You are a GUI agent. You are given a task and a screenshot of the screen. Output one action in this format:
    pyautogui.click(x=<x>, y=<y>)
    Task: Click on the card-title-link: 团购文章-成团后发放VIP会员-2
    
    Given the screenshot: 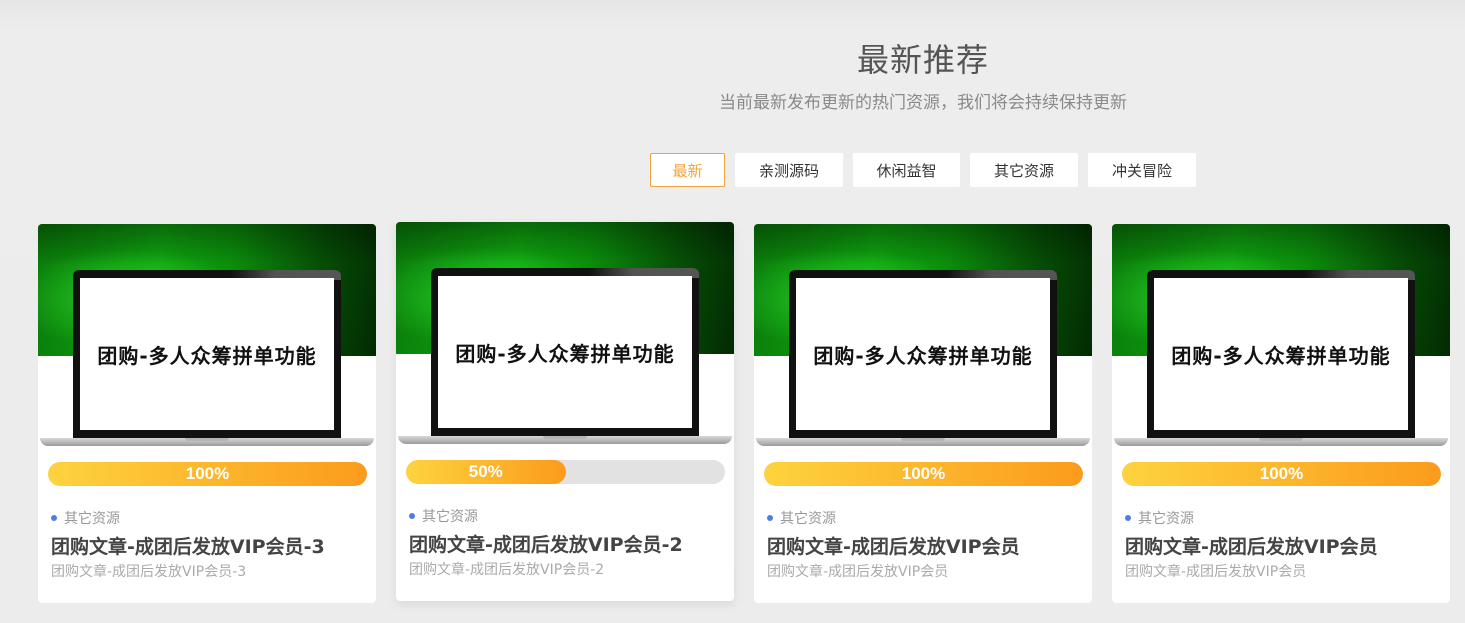 What is the action you would take?
    pyautogui.click(x=546, y=543)
    